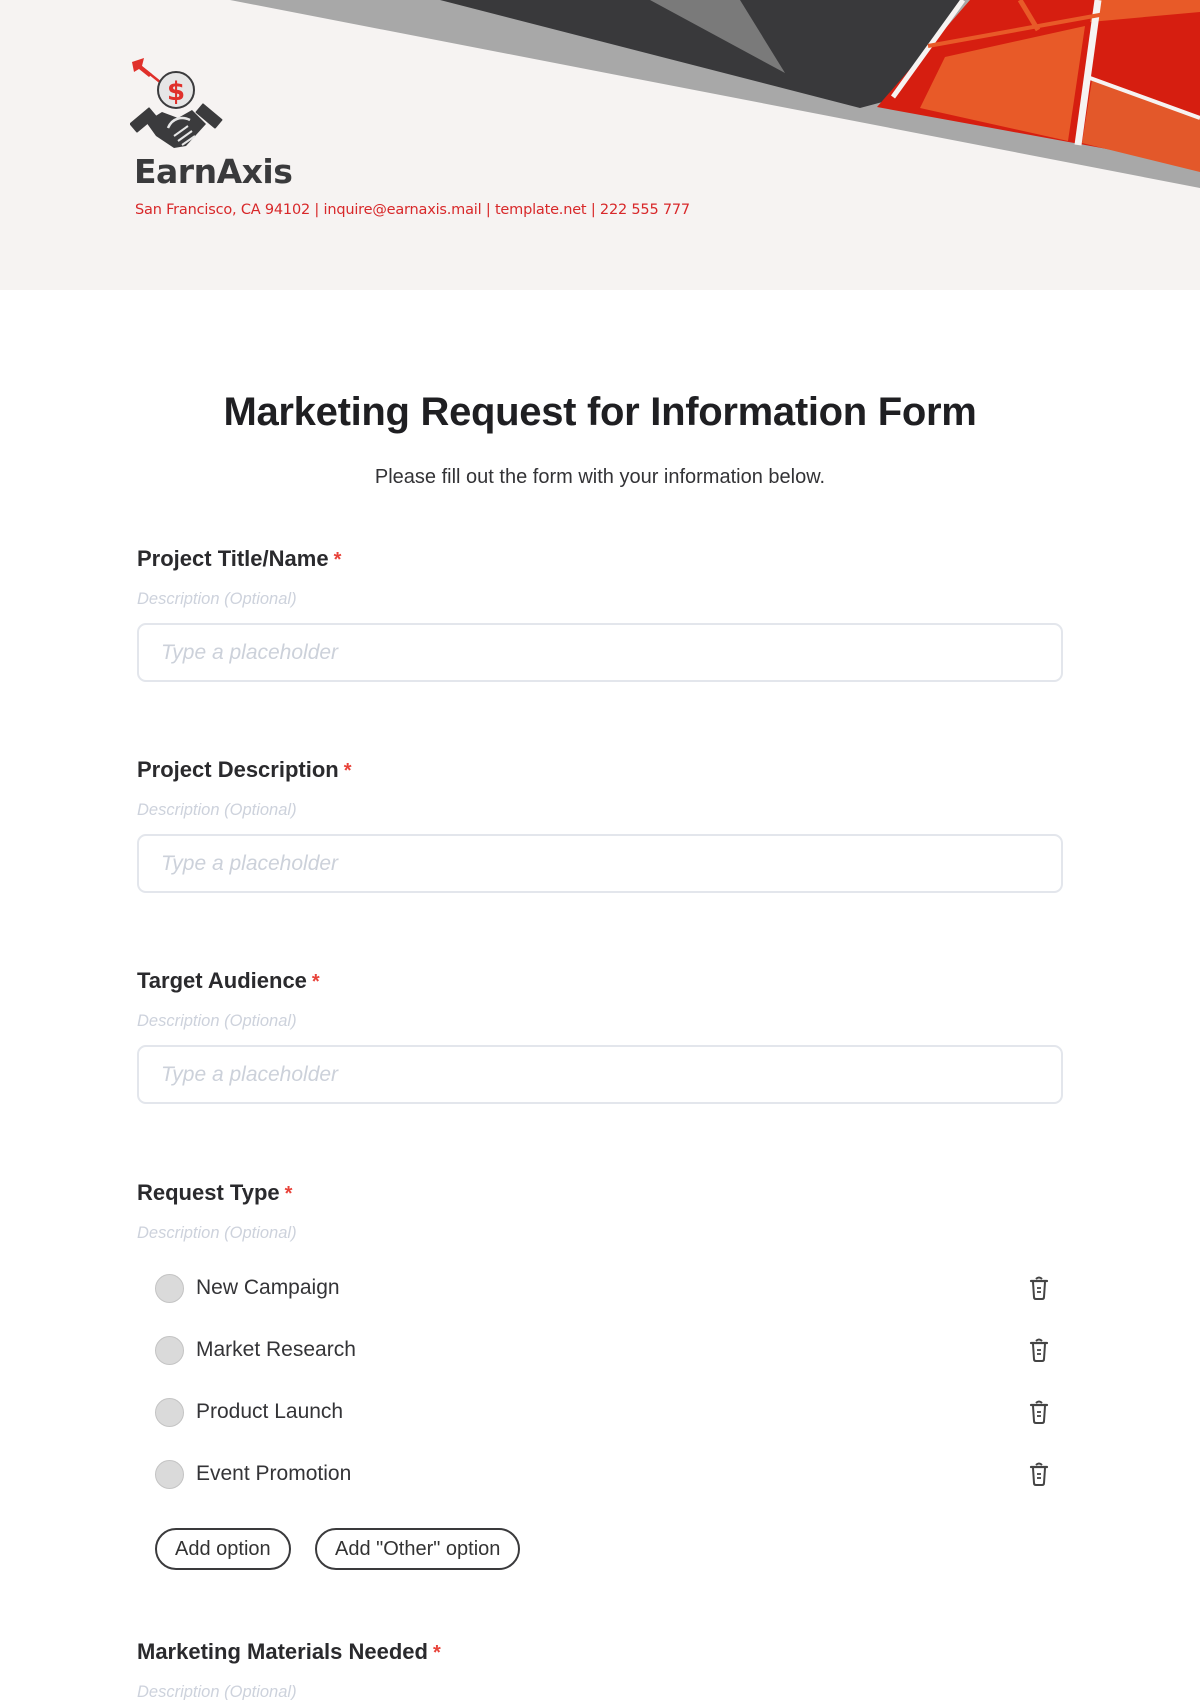  What do you see at coordinates (600, 1035) in the screenshot?
I see `field-target-audience: Target Audience * Description (Optional)` at bounding box center [600, 1035].